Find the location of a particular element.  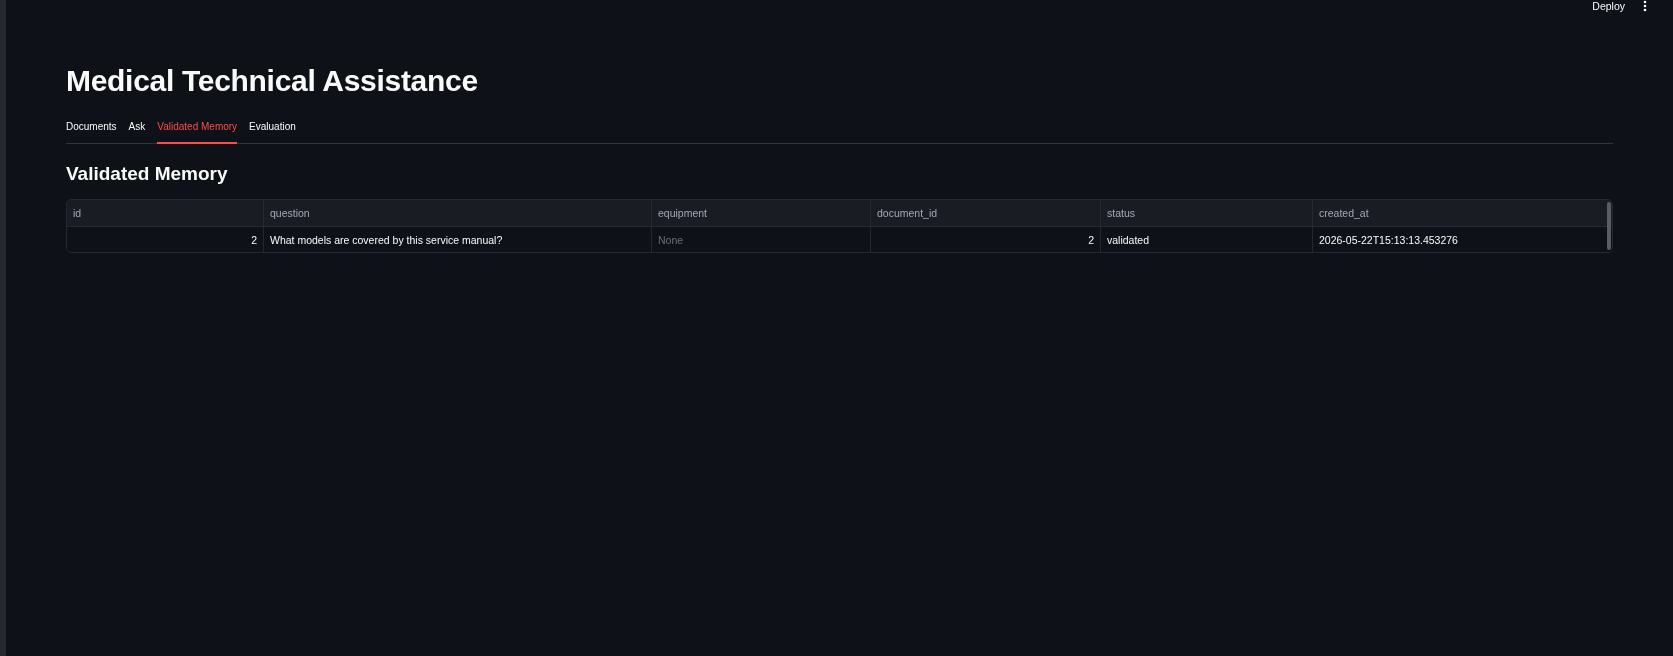

scrollbar-thumb is located at coordinates (1609, 226).